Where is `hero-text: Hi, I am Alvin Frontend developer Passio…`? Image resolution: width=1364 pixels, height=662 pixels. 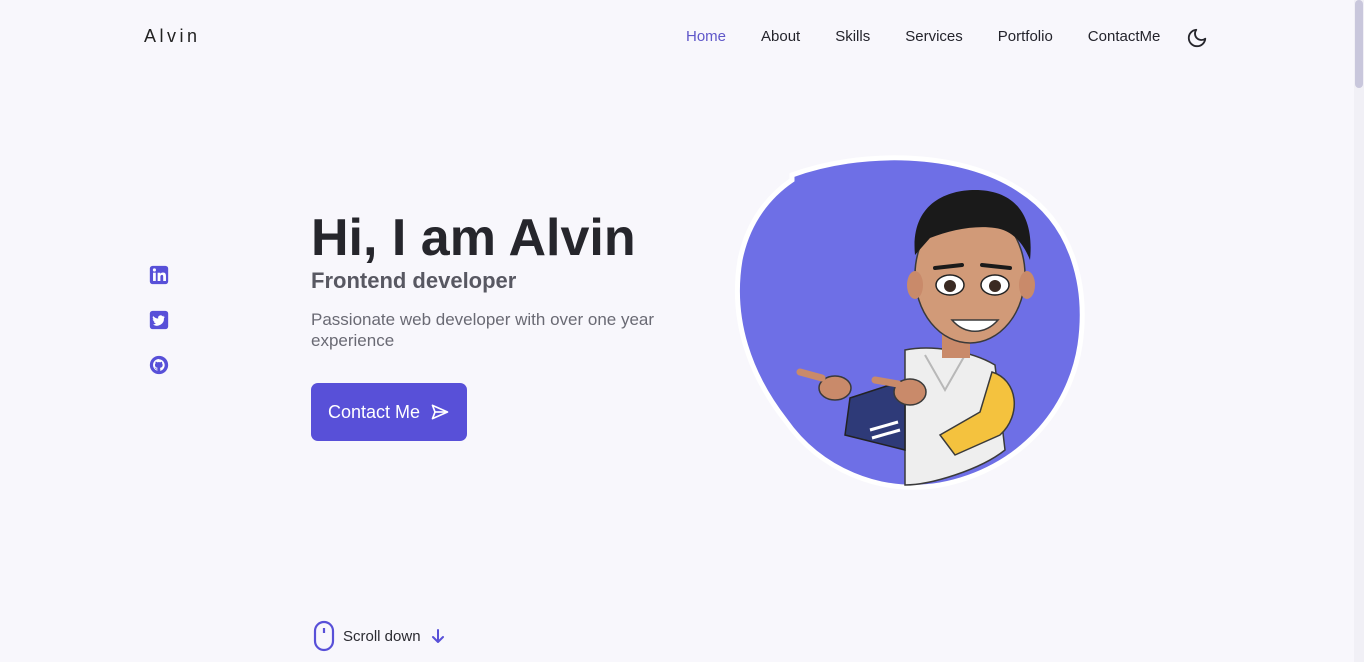 hero-text: Hi, I am Alvin Frontend developer Passio… is located at coordinates (511, 279).